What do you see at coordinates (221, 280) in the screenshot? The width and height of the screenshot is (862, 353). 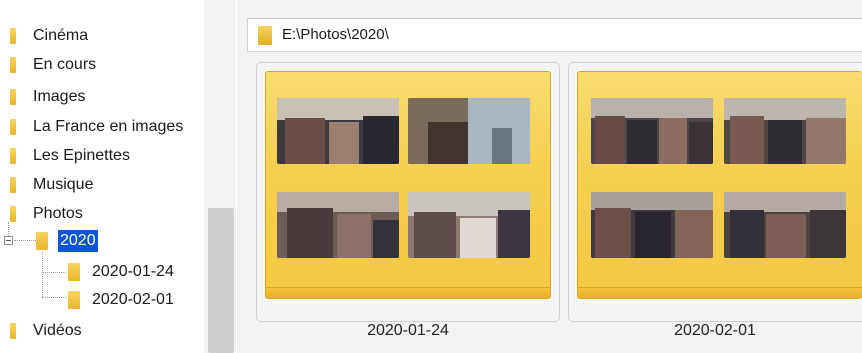 I see `tree-scrollbar-thumb` at bounding box center [221, 280].